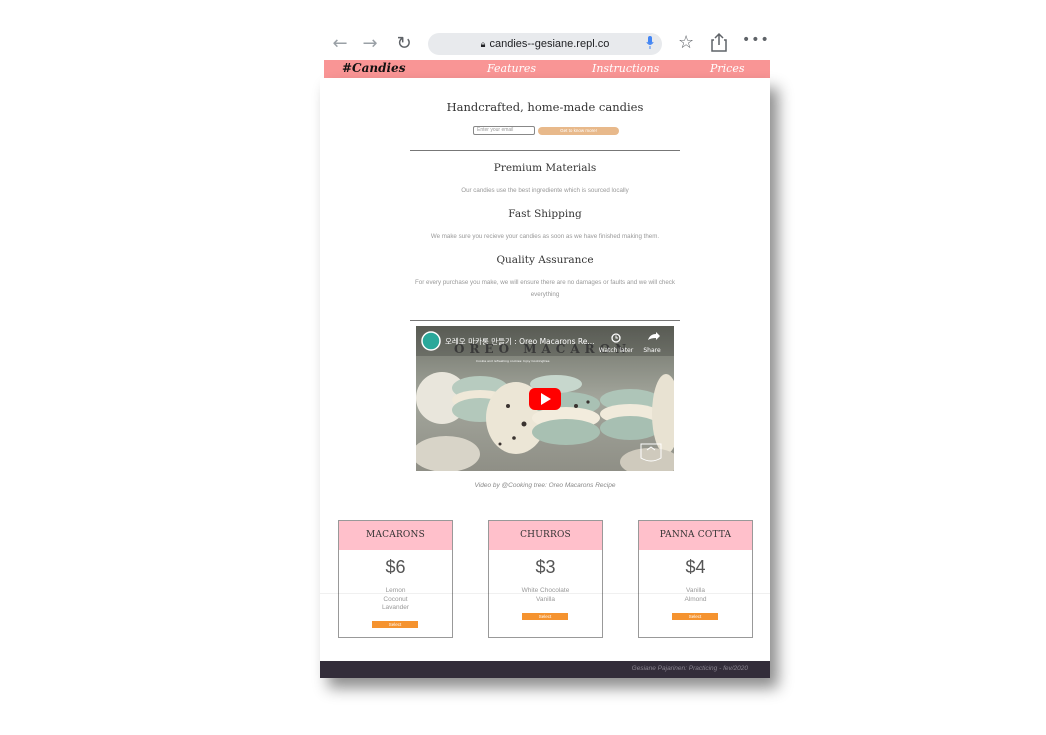 Image resolution: width=1046 pixels, height=735 pixels. I want to click on footer-text: Gesiane Pajarinen: Practicing - fev/2020, so click(689, 668).